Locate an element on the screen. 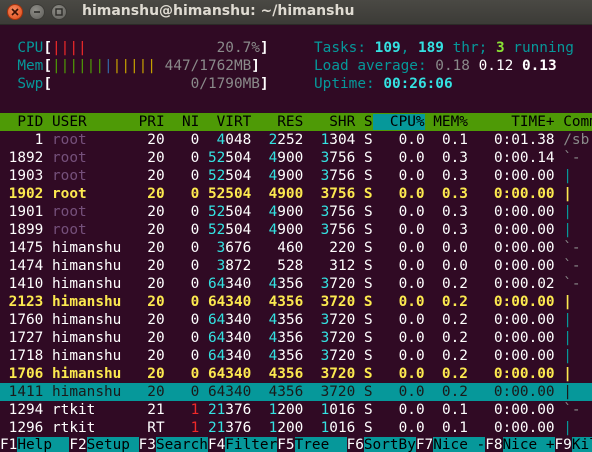  close-window-button is located at coordinates (15, 12).